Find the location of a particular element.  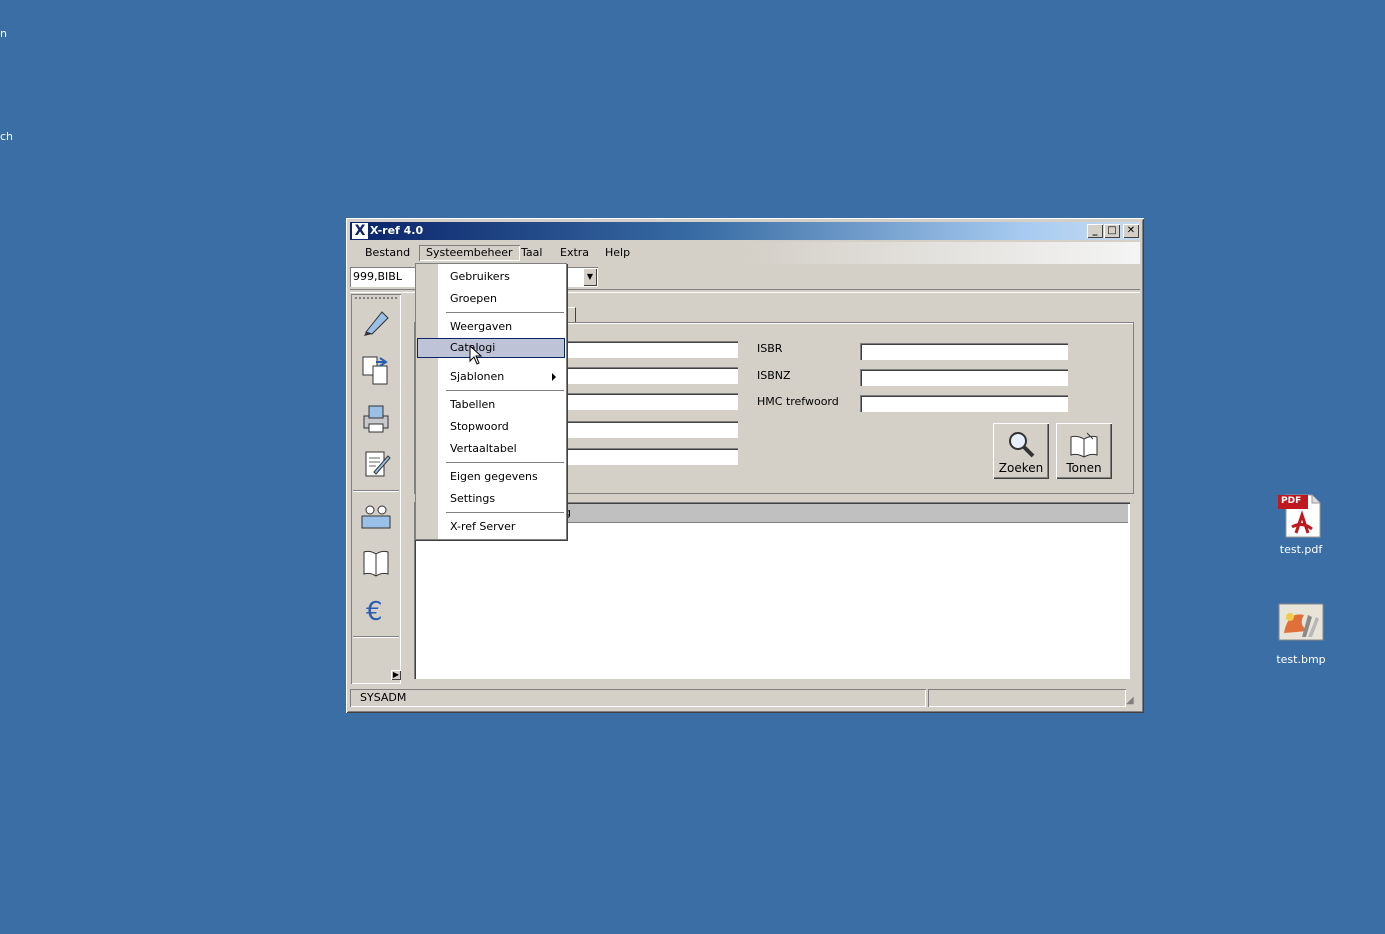

euro-icon: € is located at coordinates (376, 610).